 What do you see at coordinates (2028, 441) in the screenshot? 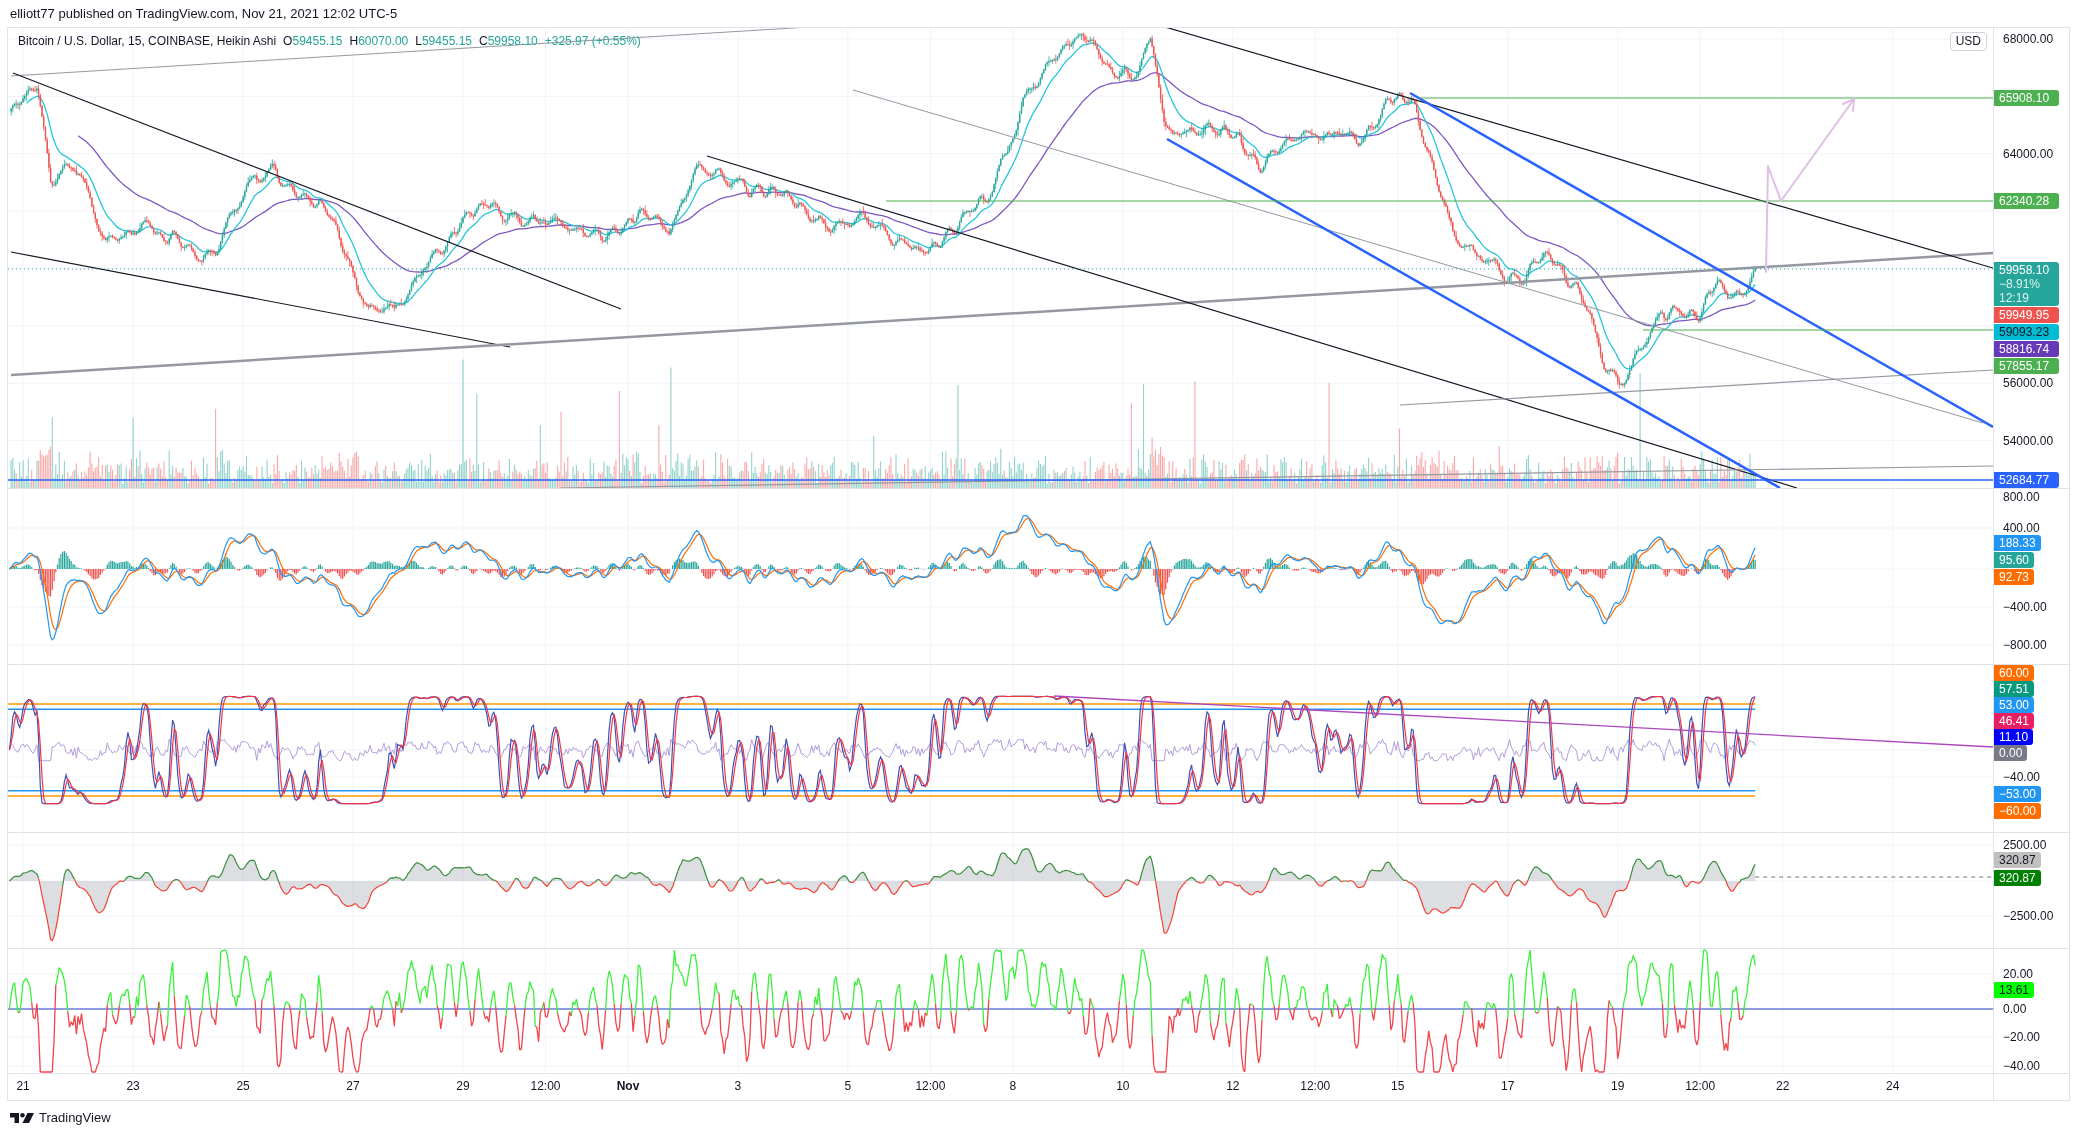
I see `axis-label: 54000.00` at bounding box center [2028, 441].